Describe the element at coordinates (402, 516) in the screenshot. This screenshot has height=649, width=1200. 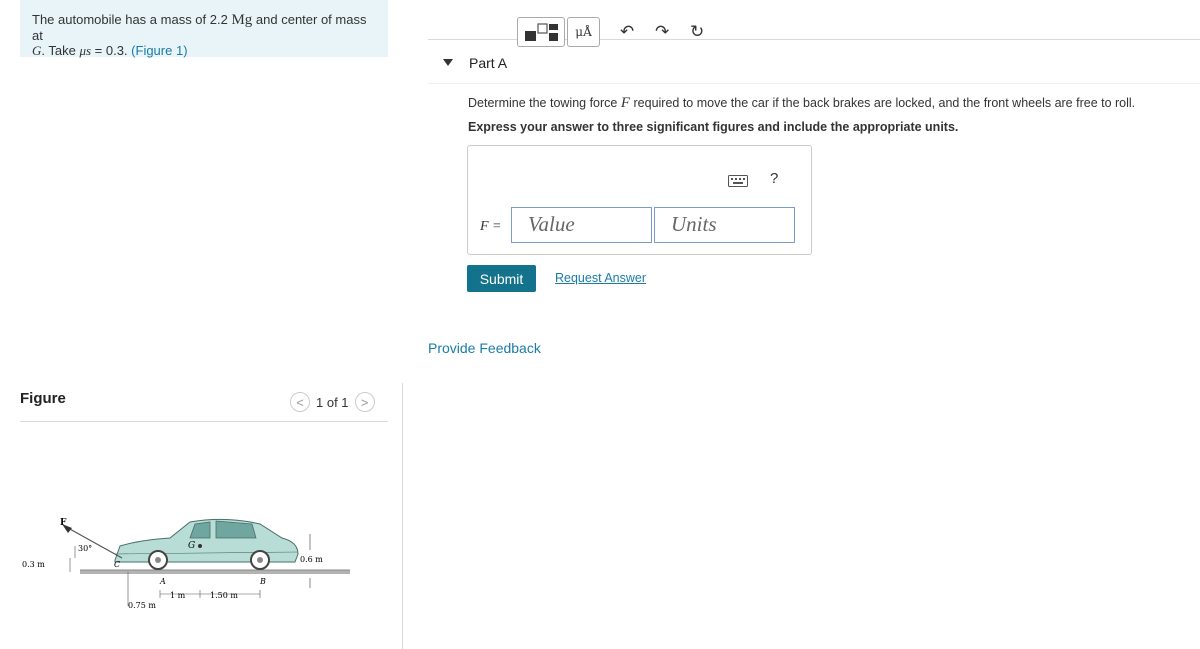
I see `column-divider` at that location.